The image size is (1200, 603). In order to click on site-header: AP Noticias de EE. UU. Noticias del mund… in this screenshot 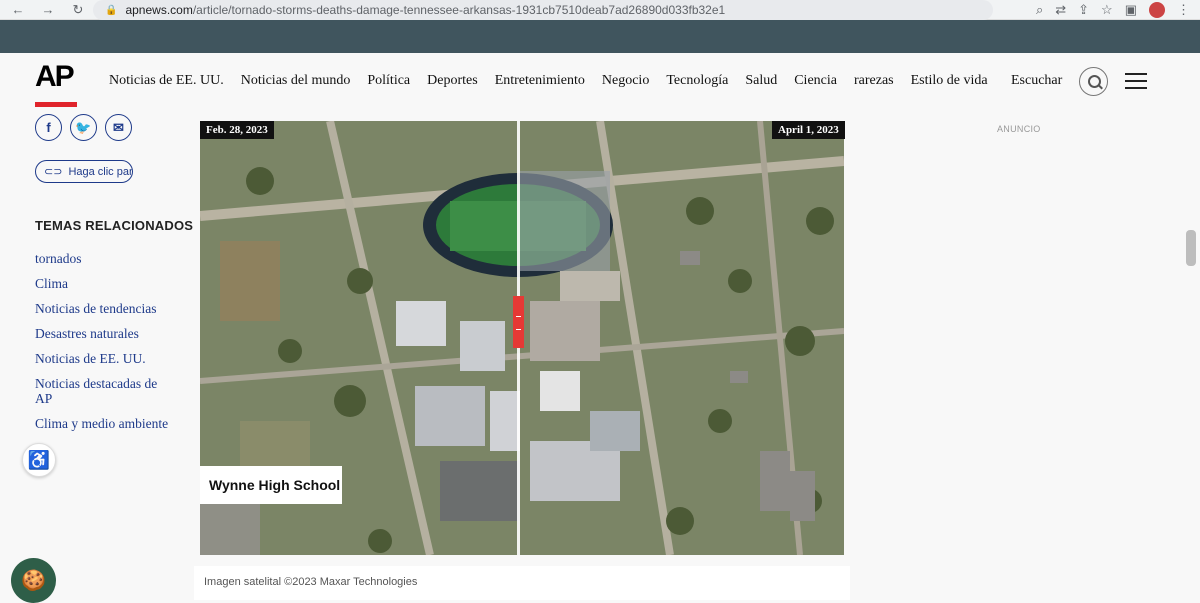, I will do `click(600, 83)`.